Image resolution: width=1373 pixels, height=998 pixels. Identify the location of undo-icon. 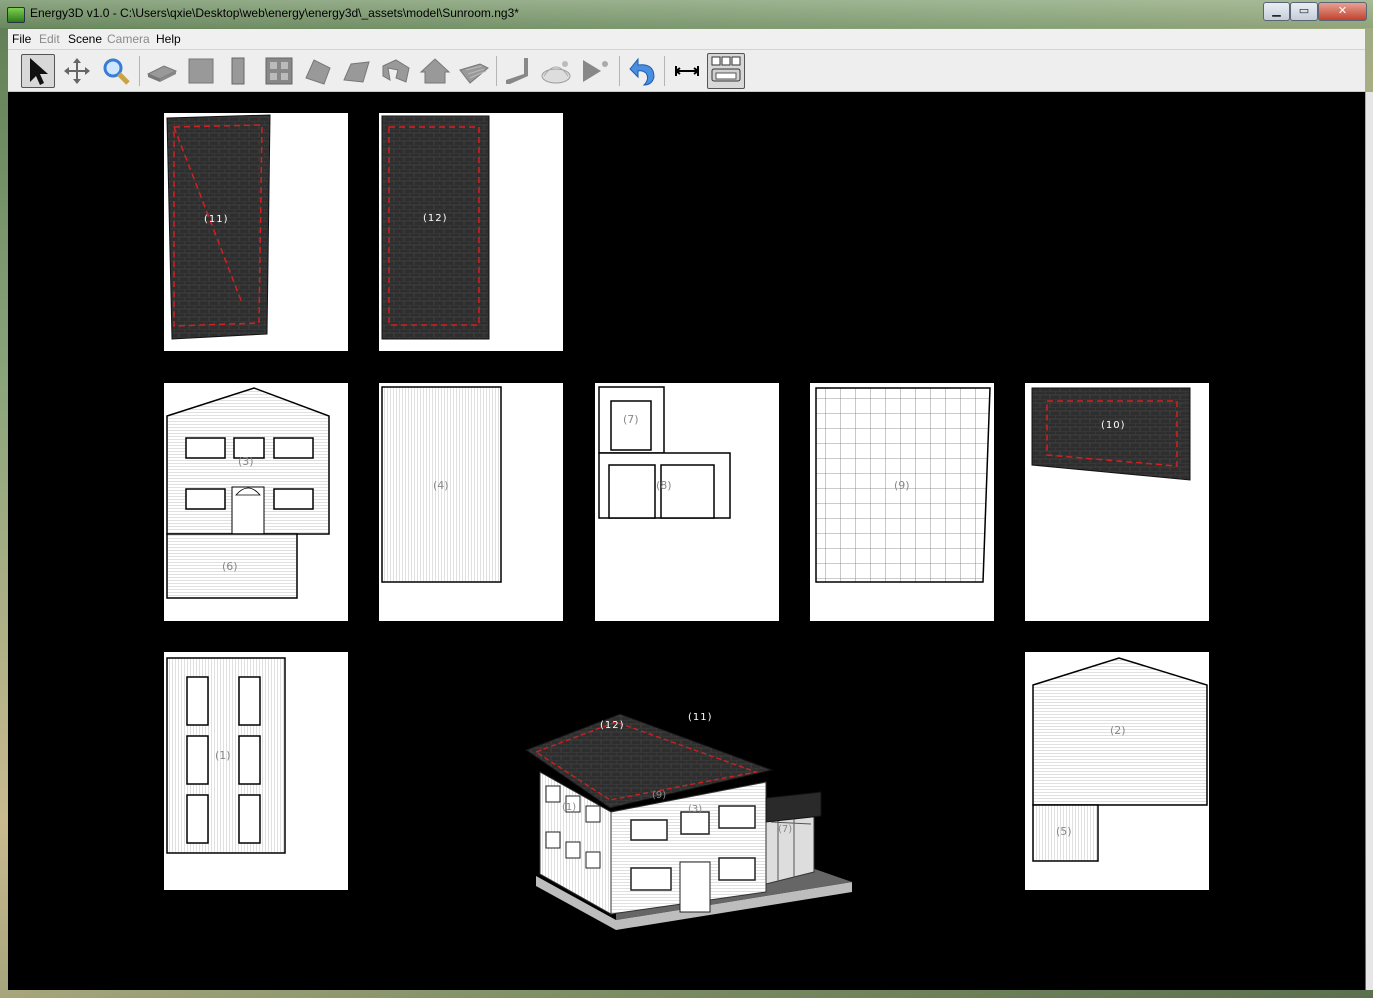
(642, 71).